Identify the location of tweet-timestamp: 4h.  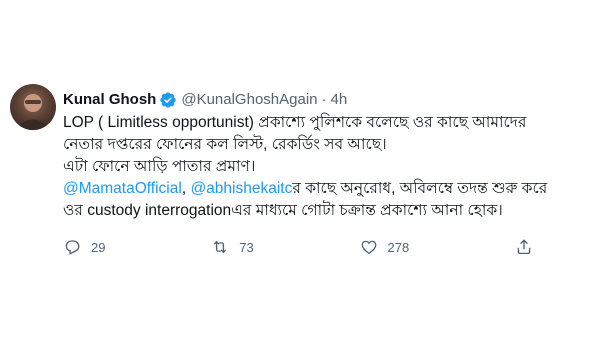
(339, 100).